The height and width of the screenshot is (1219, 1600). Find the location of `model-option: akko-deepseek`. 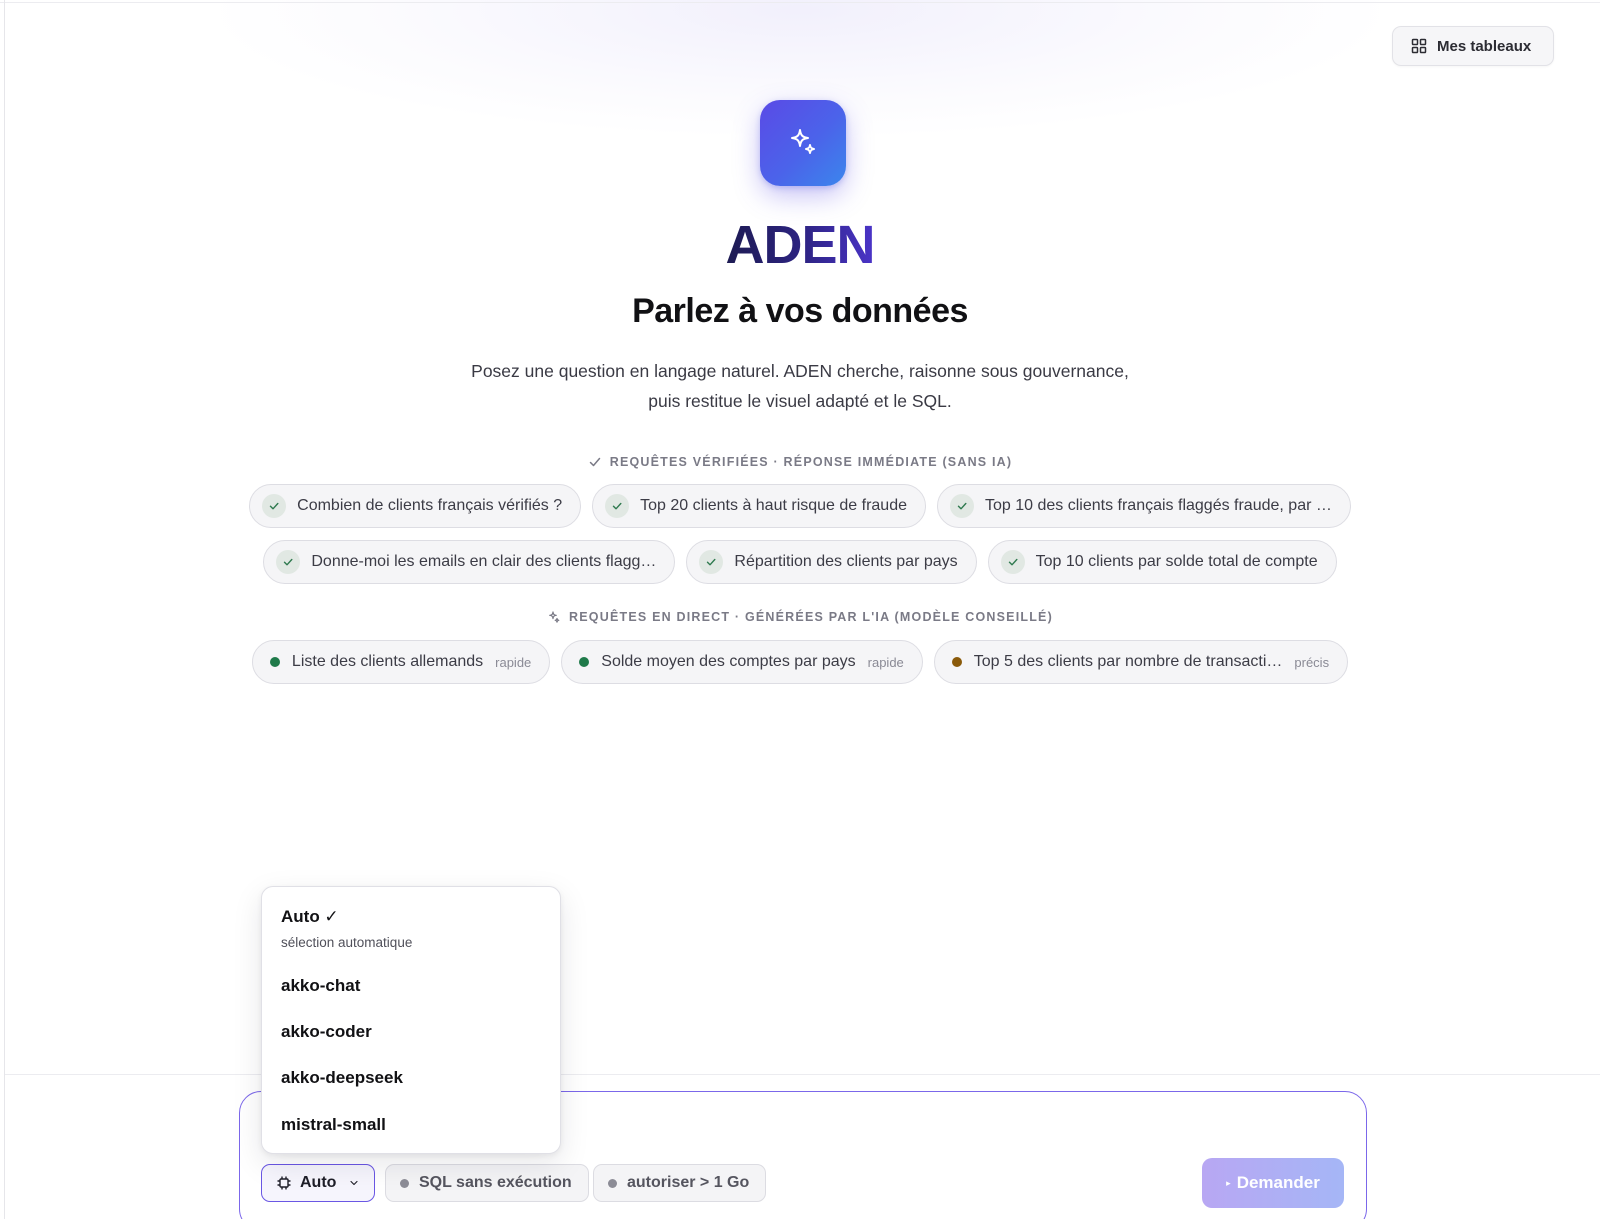

model-option: akko-deepseek is located at coordinates (342, 1078).